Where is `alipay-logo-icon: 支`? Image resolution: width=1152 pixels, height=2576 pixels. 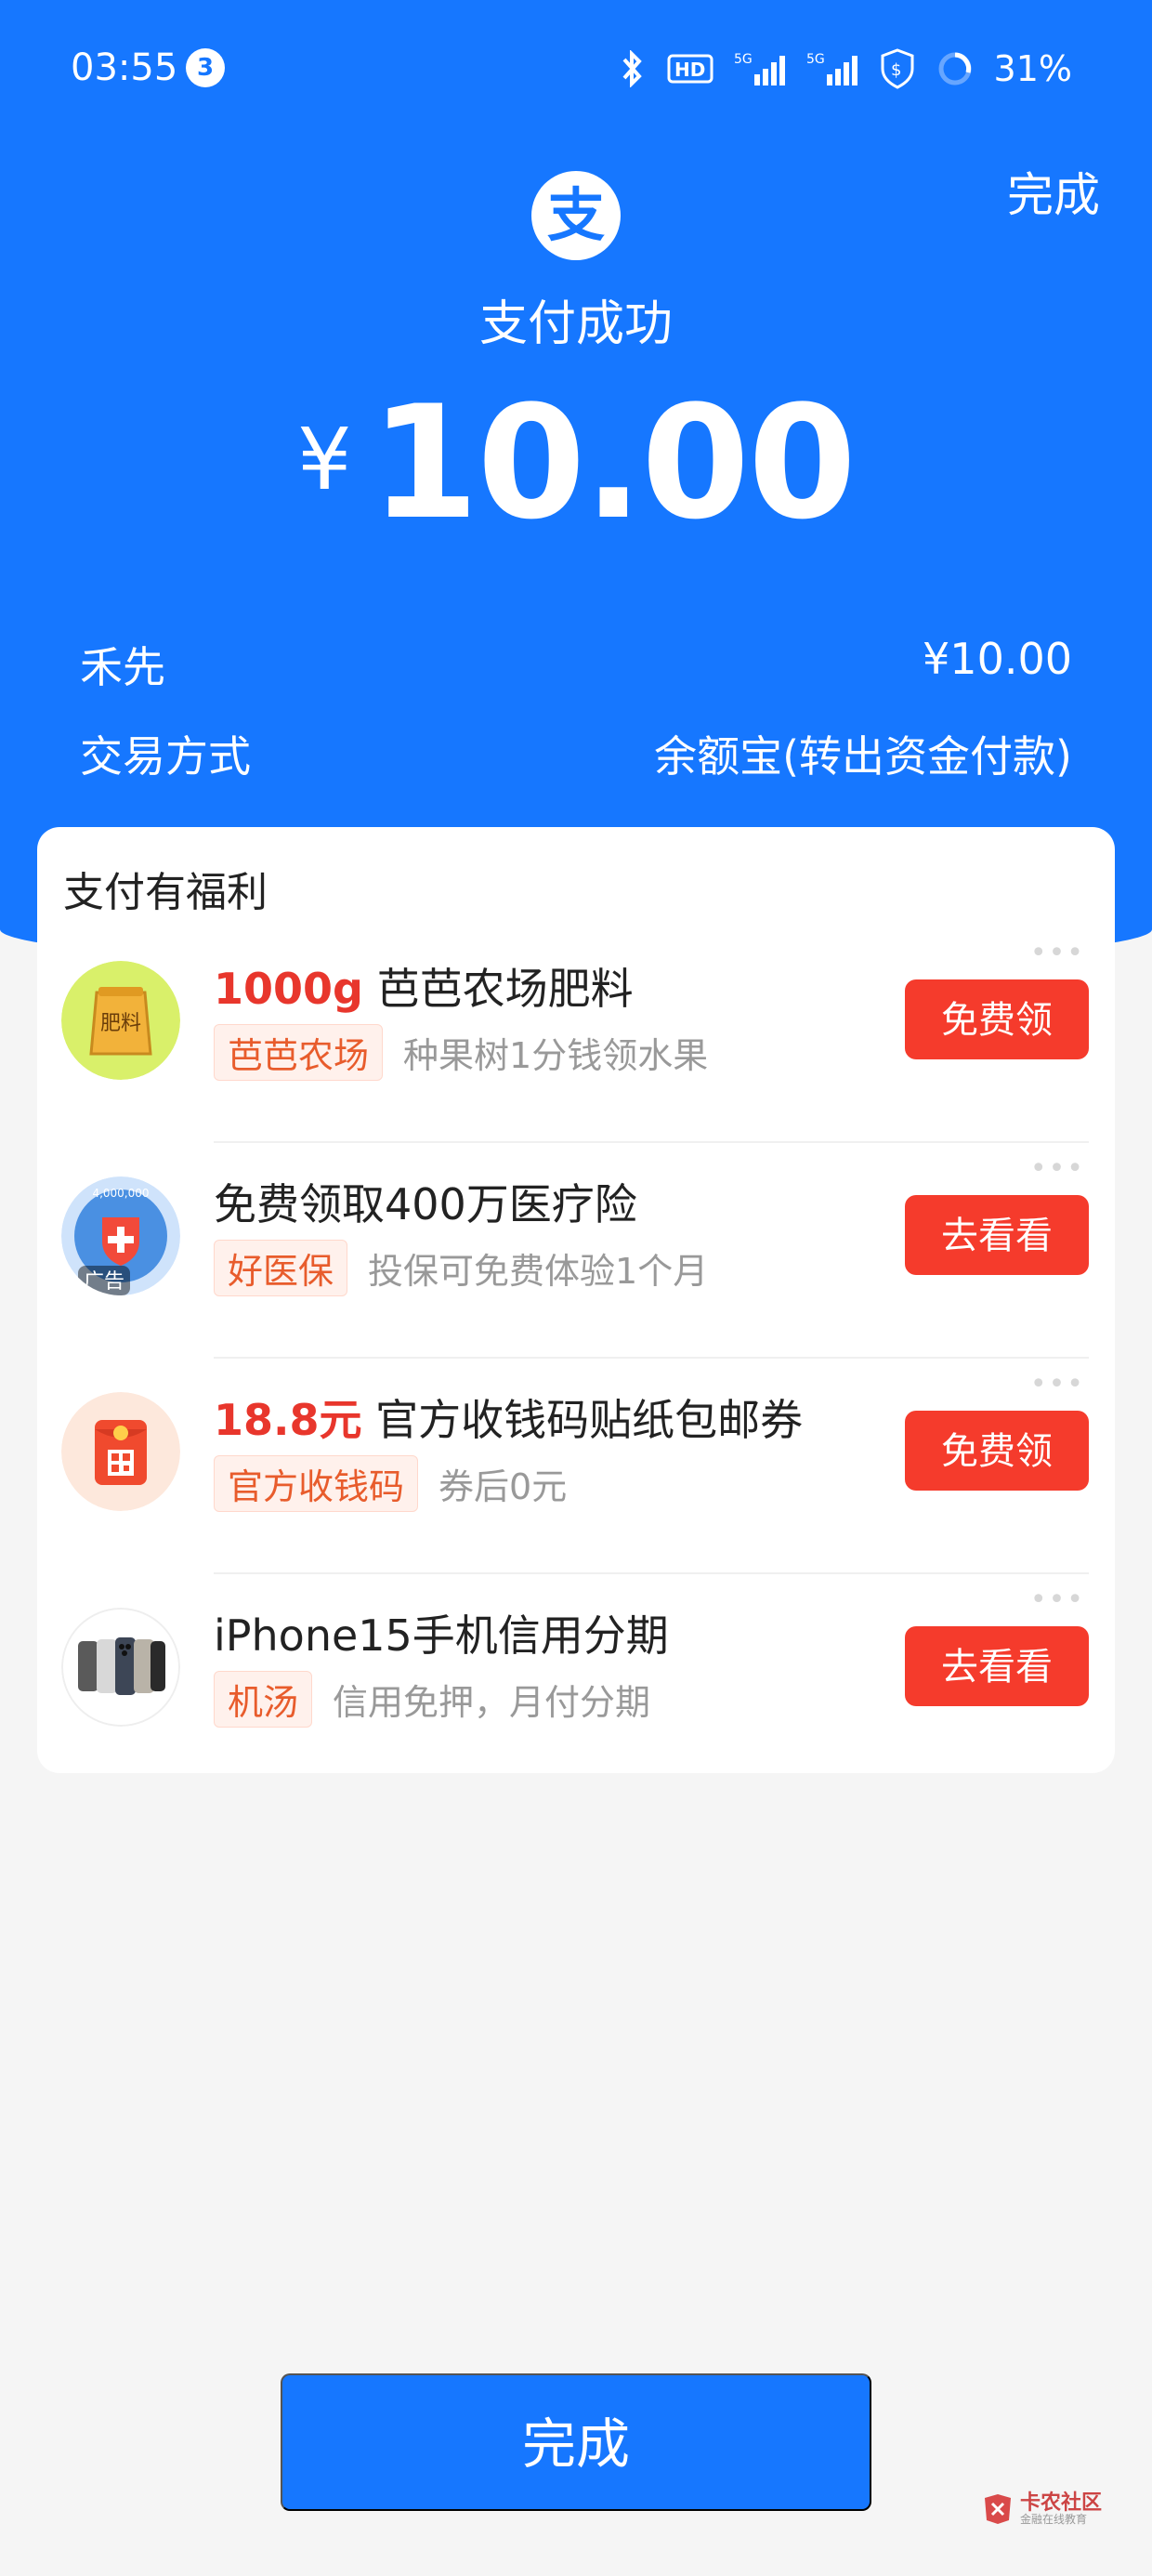 alipay-logo-icon: 支 is located at coordinates (576, 215).